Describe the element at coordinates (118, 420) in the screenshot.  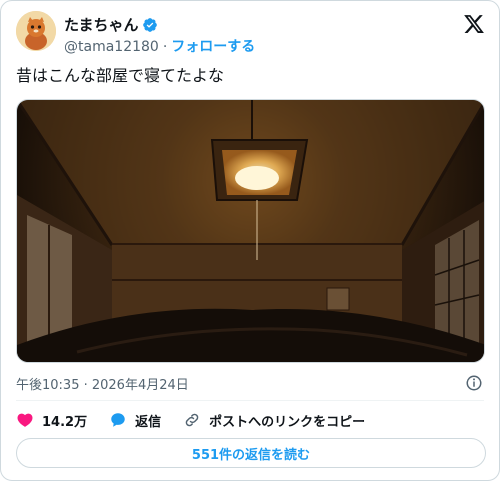
I see `reply-bubble-icon` at that location.